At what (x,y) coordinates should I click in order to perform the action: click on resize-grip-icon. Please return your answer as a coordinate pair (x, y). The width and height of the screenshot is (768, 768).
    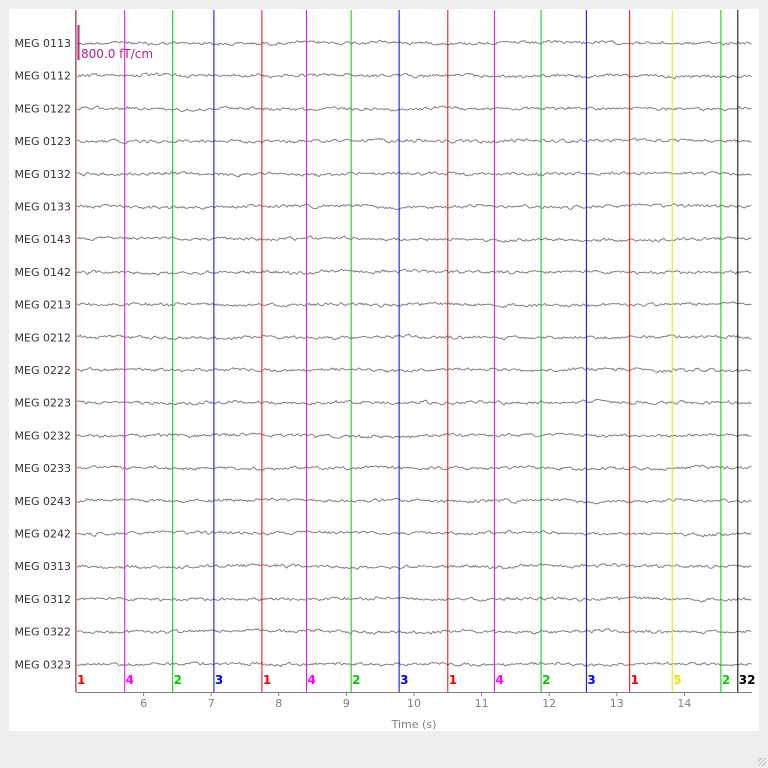
    Looking at the image, I should click on (762, 762).